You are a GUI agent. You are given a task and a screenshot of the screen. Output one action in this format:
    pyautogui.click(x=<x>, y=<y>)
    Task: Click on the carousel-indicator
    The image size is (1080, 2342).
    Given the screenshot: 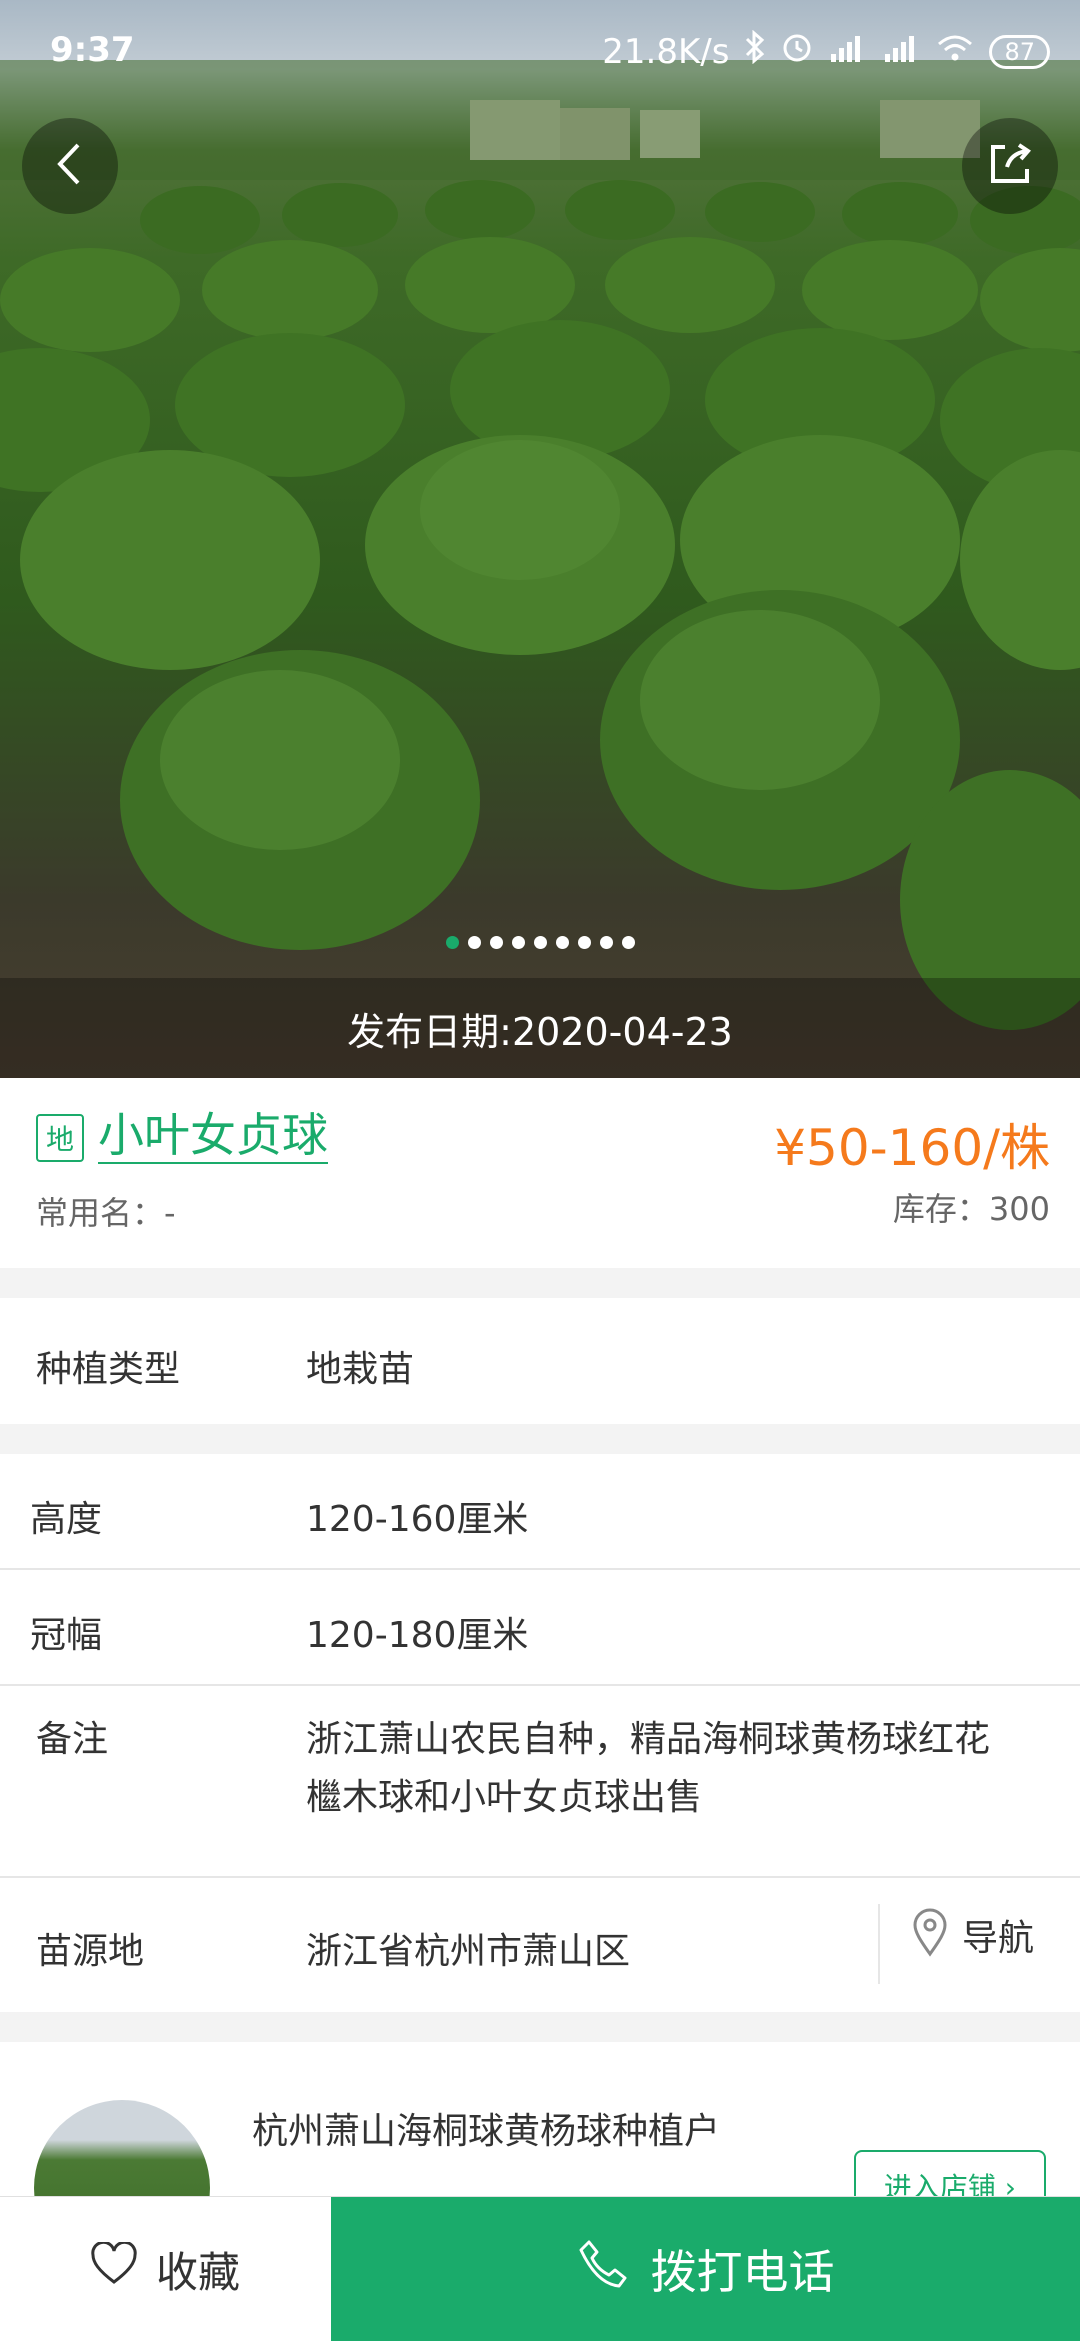 What is the action you would take?
    pyautogui.click(x=540, y=942)
    